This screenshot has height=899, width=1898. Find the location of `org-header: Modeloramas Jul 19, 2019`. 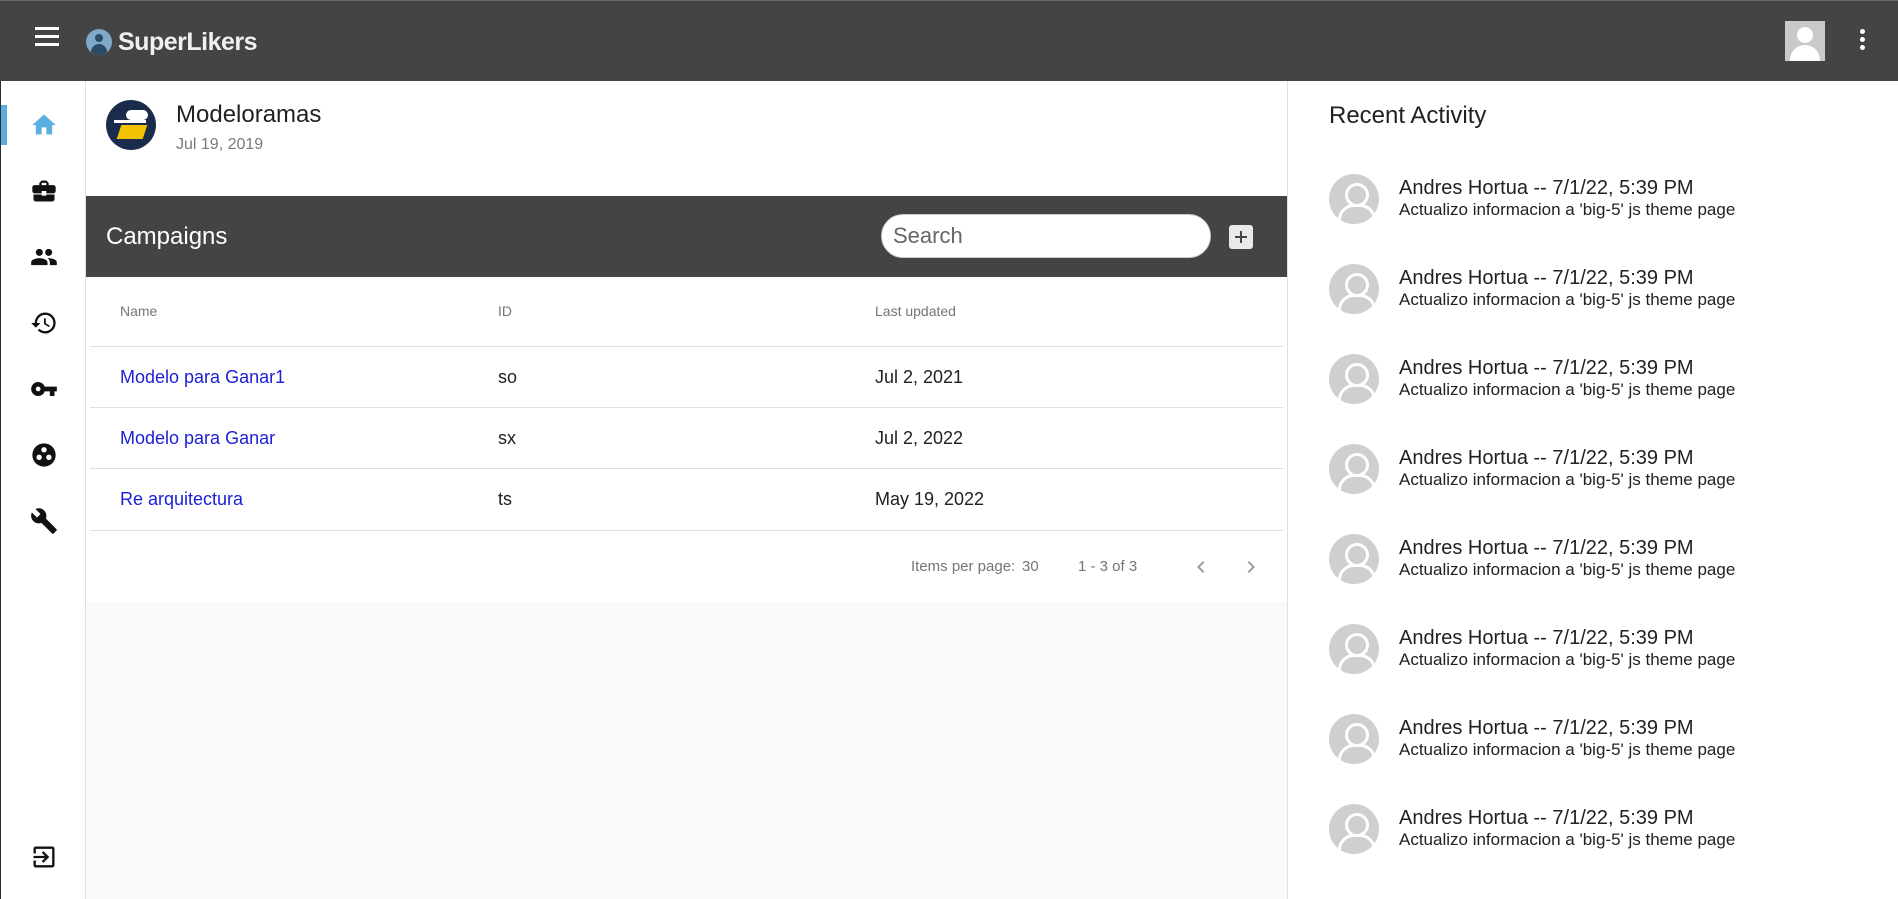

org-header: Modeloramas Jul 19, 2019 is located at coordinates (686, 138).